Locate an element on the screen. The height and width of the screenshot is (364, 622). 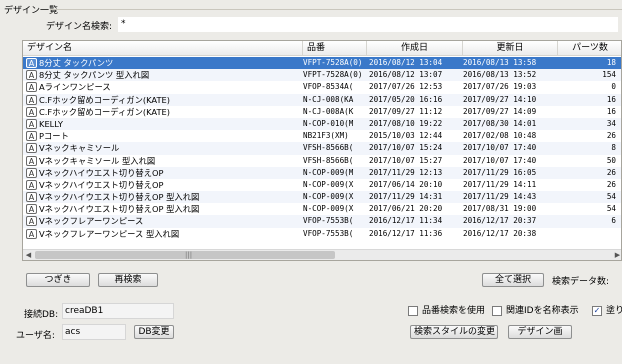
header-code: 品番 is located at coordinates (335, 48).